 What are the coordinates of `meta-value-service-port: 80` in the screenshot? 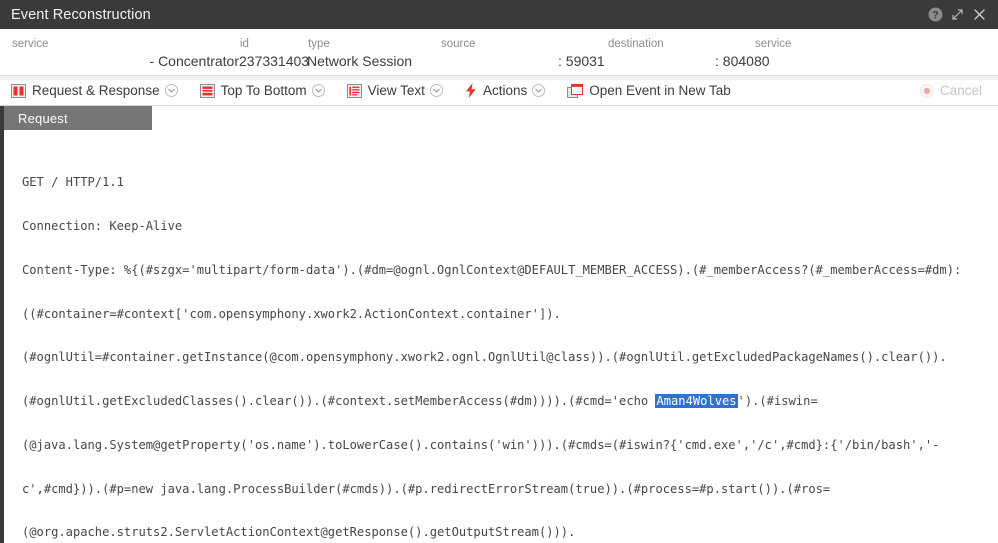 It's located at (762, 61).